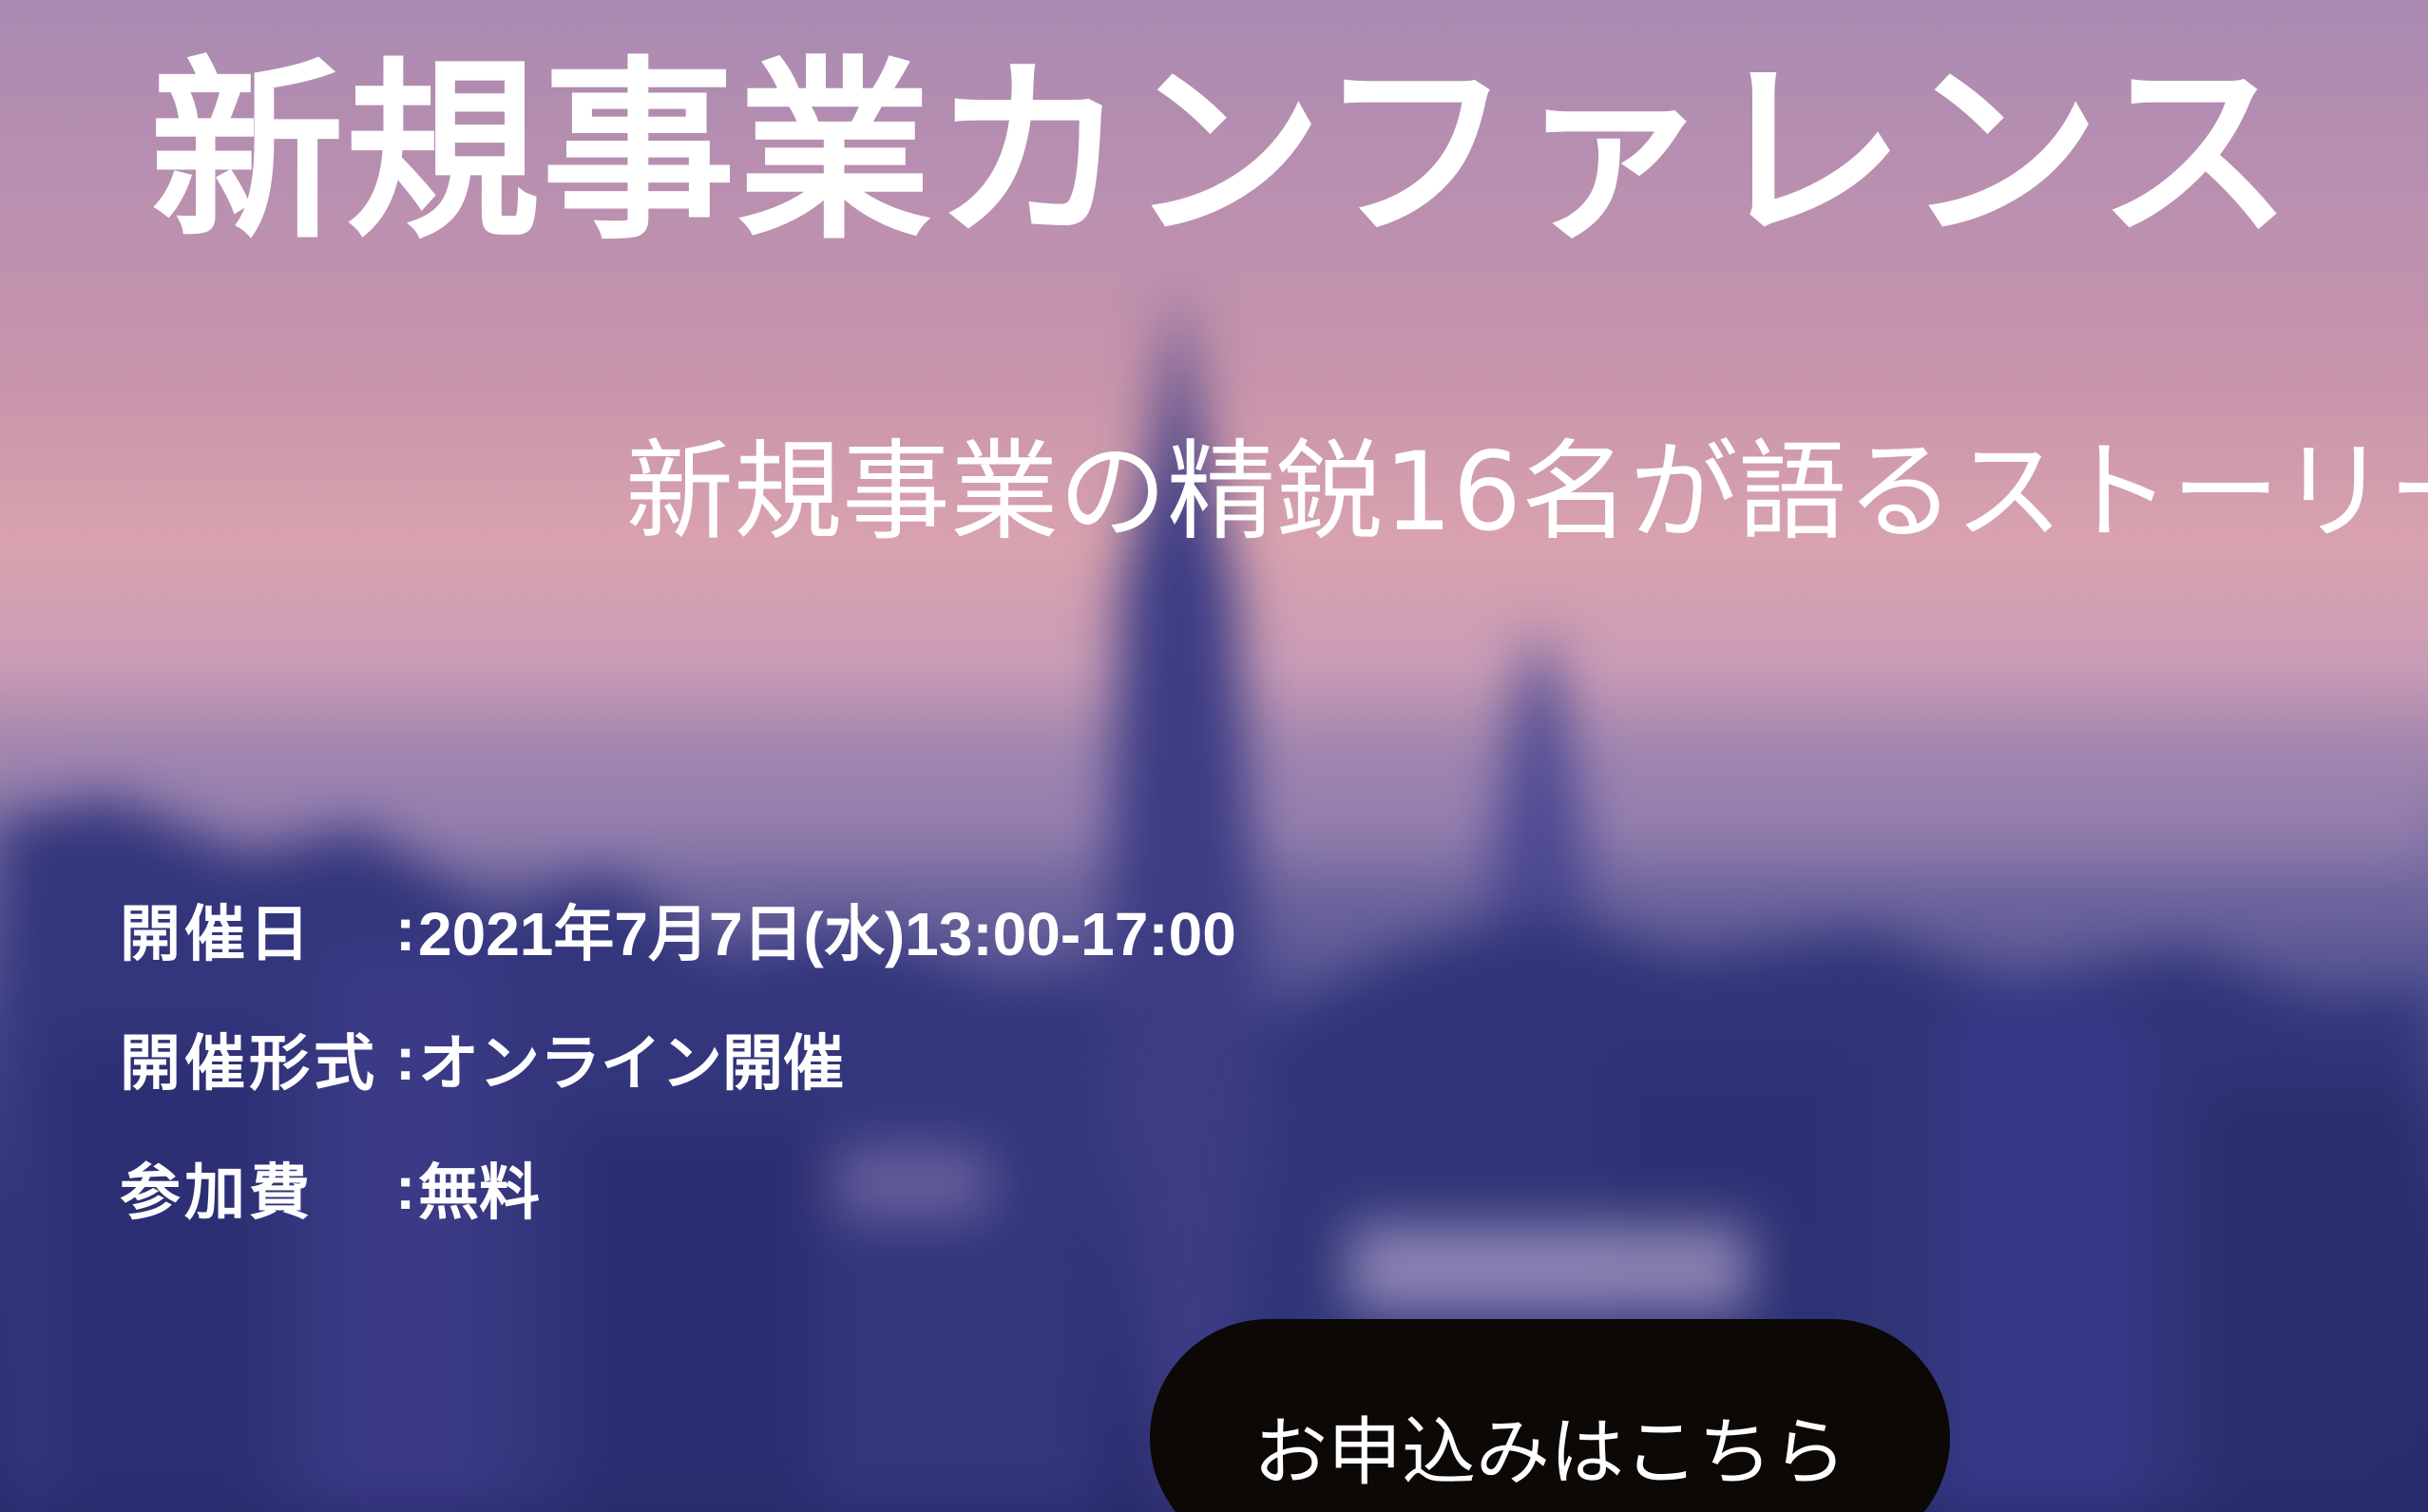  I want to click on event-info-value: 無料, so click(479, 1192).